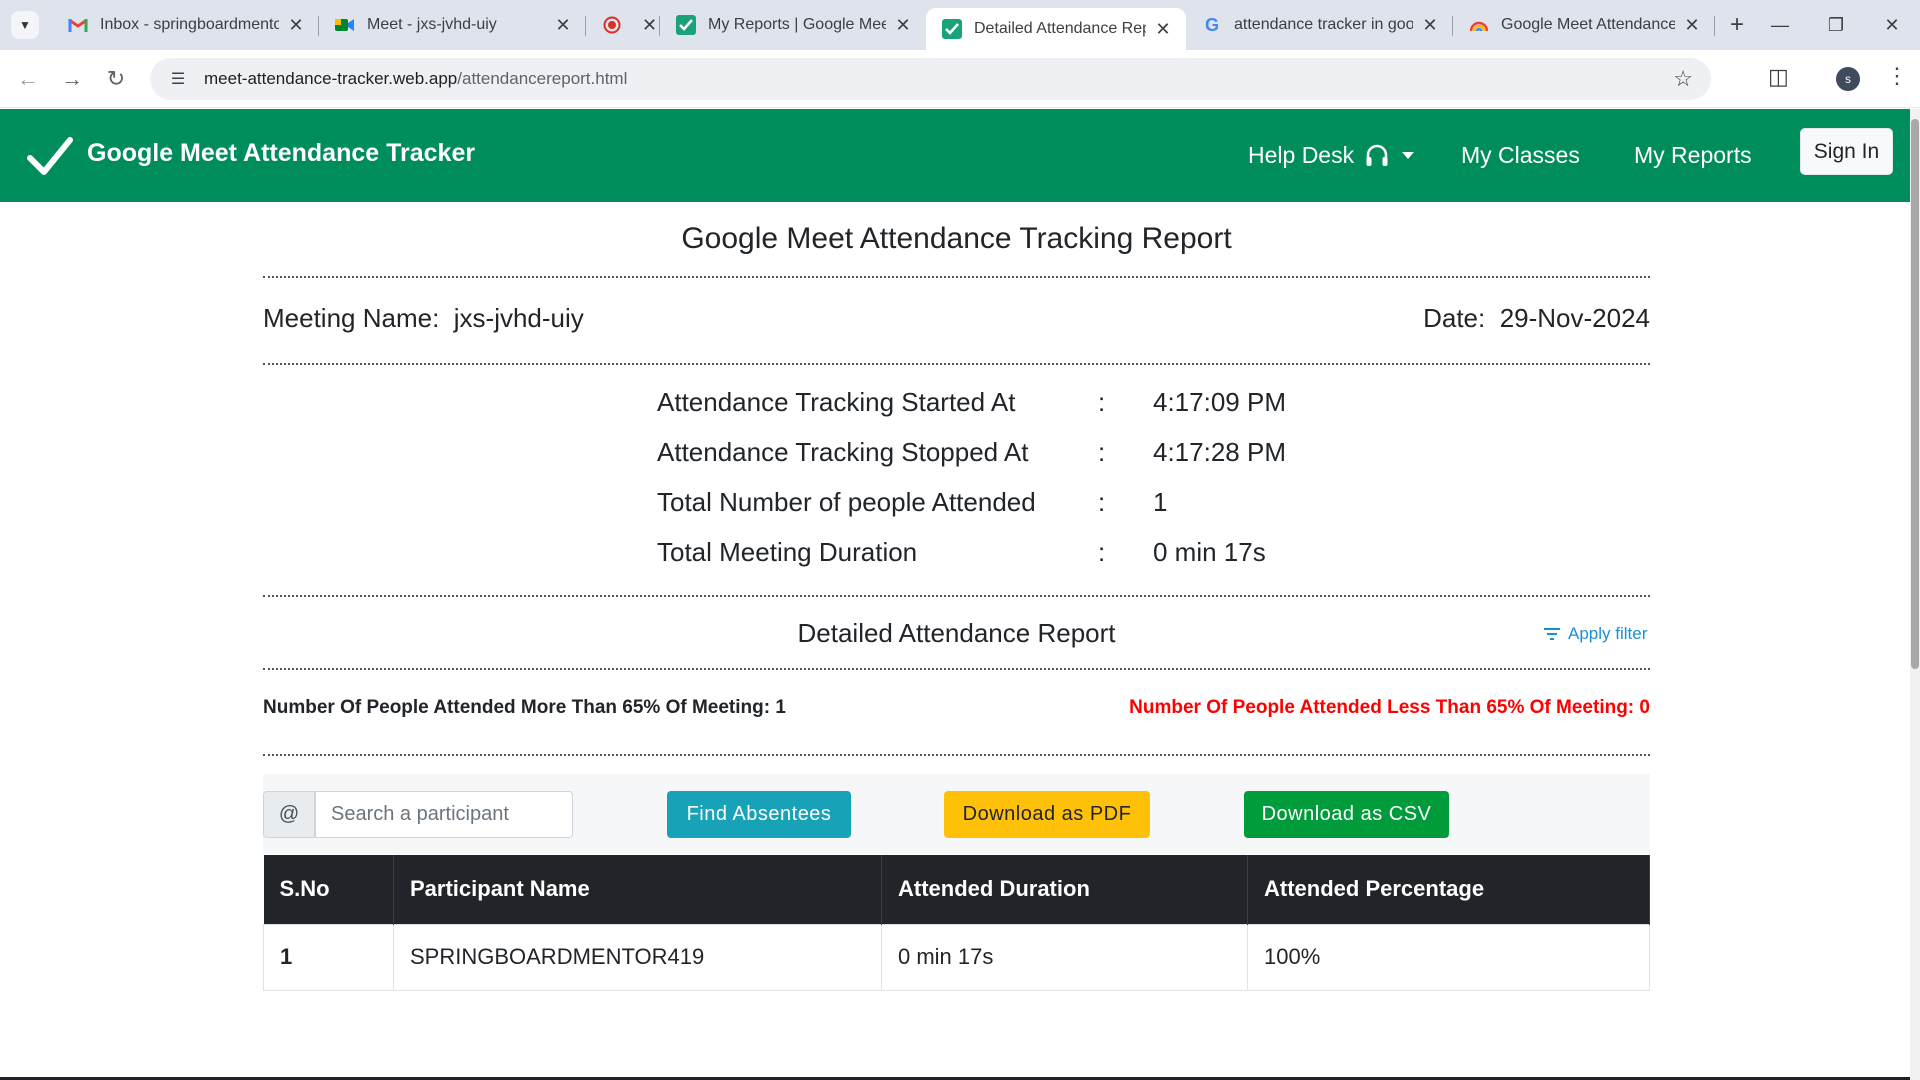 This screenshot has width=1920, height=1080. What do you see at coordinates (328, 957) in the screenshot?
I see `cell-sno: 1` at bounding box center [328, 957].